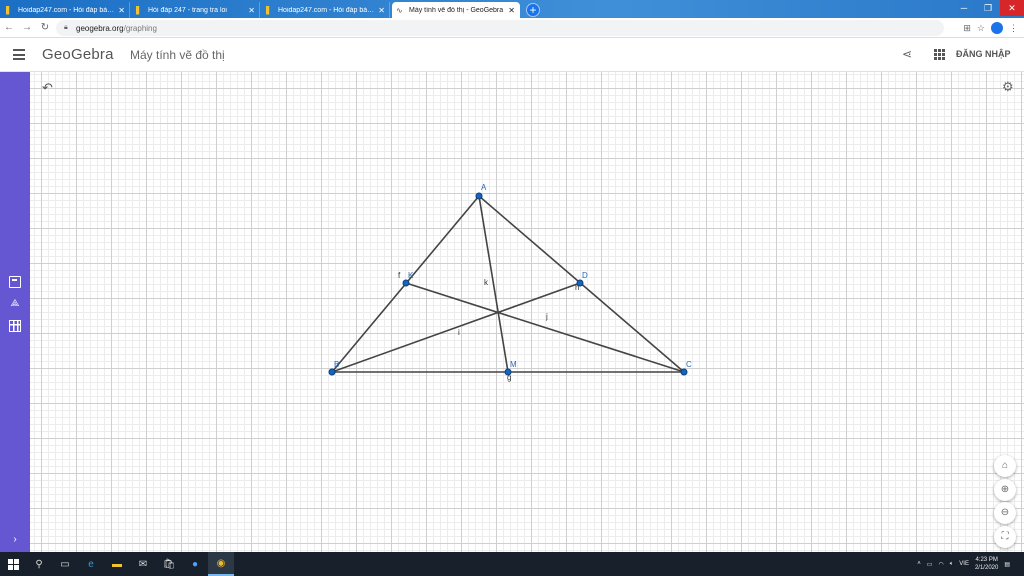 This screenshot has height=576, width=1024. I want to click on clock-time: 4:23 PM, so click(986, 560).